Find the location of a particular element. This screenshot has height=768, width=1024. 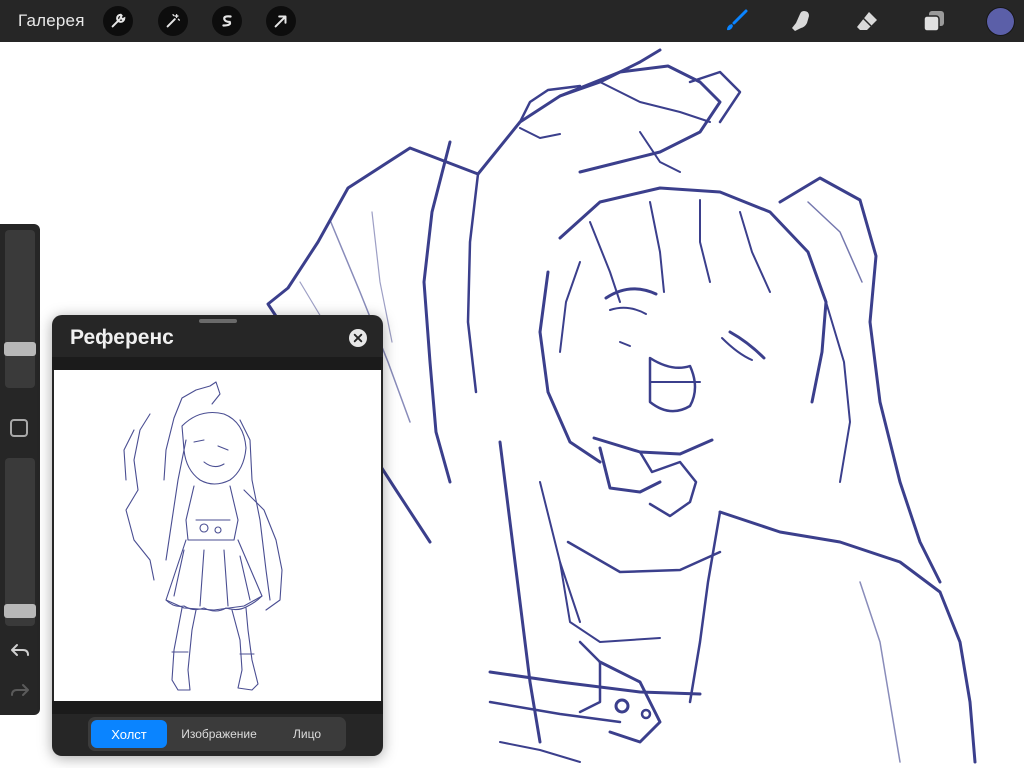

selection-s-icon is located at coordinates (227, 21).